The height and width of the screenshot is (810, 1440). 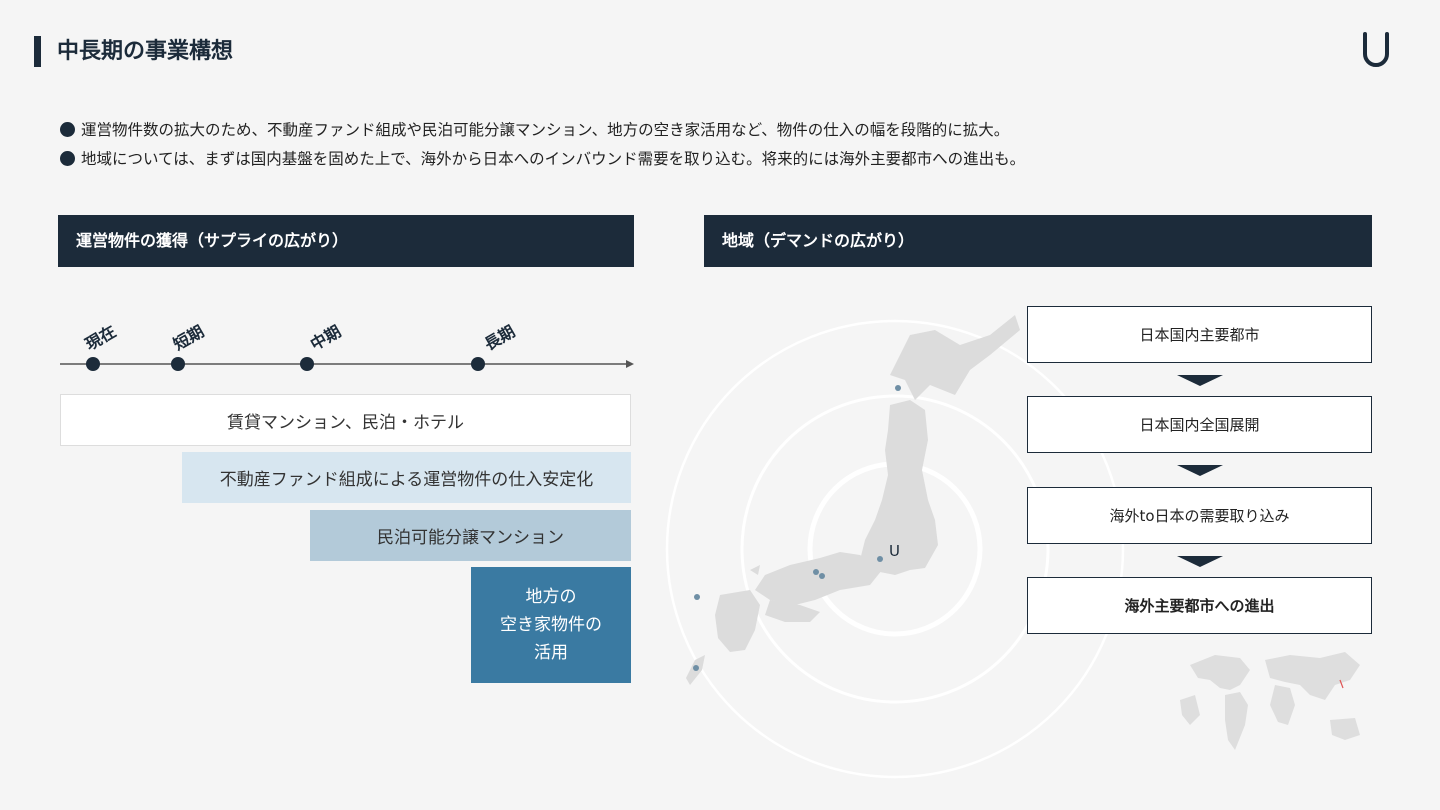 I want to click on timeline-dot-mid, so click(x=307, y=364).